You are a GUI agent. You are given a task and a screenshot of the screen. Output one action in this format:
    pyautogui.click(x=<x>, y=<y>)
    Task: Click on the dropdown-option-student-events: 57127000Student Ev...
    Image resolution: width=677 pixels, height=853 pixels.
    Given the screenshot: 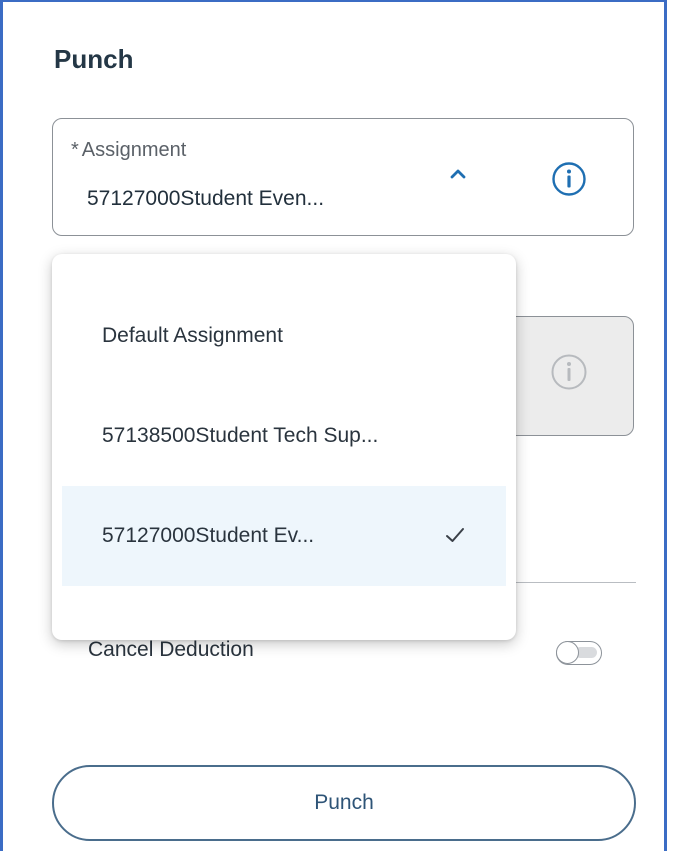 What is the action you would take?
    pyautogui.click(x=284, y=536)
    